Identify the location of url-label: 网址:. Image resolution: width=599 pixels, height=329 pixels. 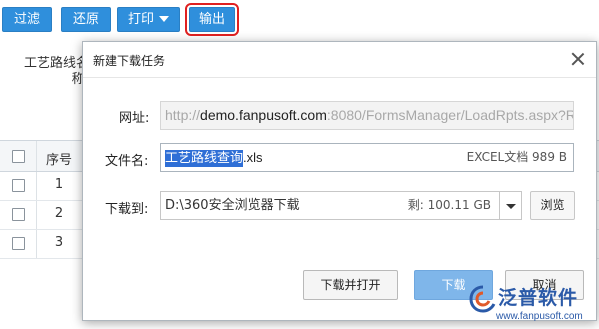
(134, 118).